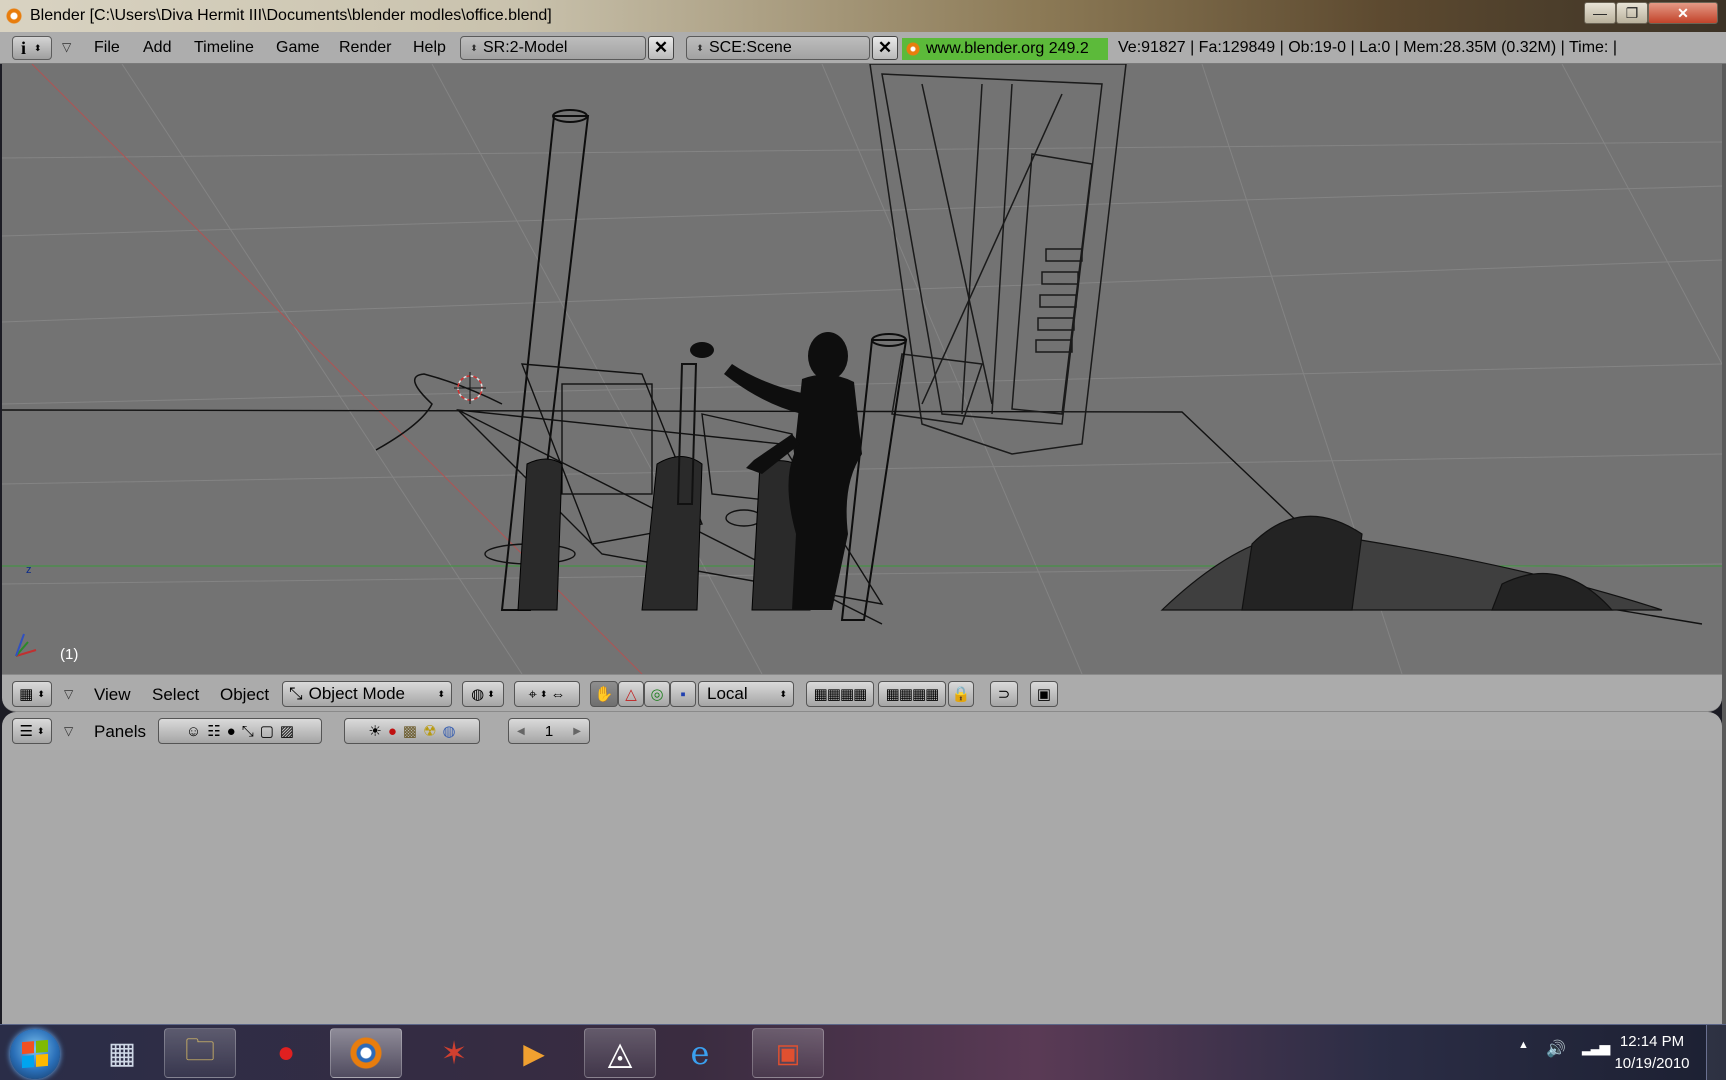 The height and width of the screenshot is (1080, 1726). What do you see at coordinates (107, 48) in the screenshot?
I see `menu-file: File` at bounding box center [107, 48].